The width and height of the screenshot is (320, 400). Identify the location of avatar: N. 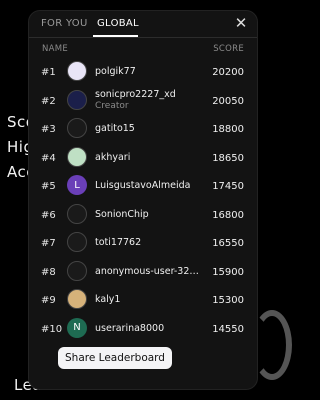
(77, 327).